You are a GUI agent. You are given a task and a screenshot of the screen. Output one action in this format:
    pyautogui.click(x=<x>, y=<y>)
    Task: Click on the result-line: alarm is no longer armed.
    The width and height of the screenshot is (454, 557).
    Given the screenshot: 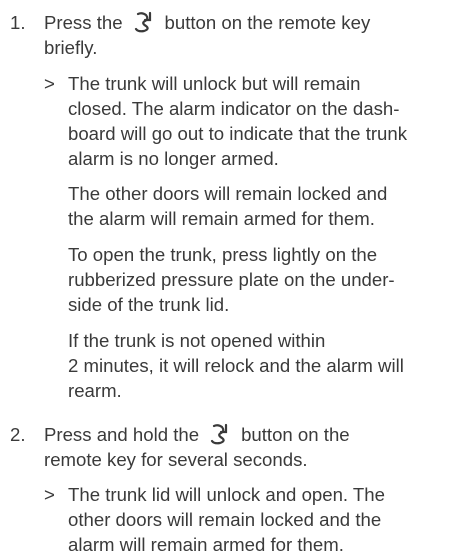 What is the action you would take?
    pyautogui.click(x=173, y=158)
    